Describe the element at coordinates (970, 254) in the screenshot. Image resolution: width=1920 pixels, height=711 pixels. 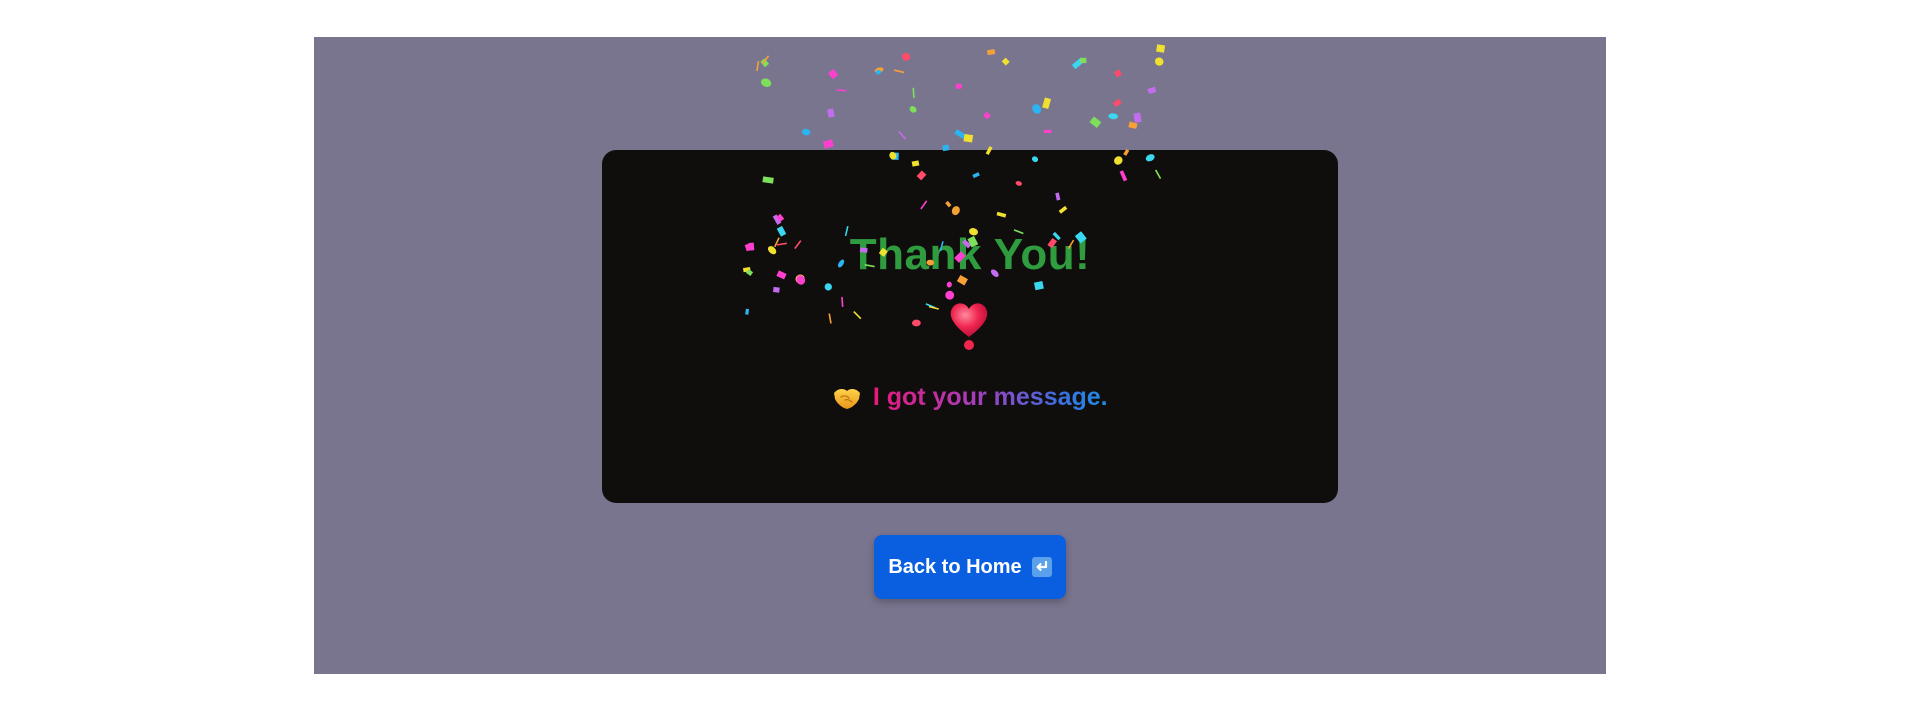
I see `page-title: Thank You!` at that location.